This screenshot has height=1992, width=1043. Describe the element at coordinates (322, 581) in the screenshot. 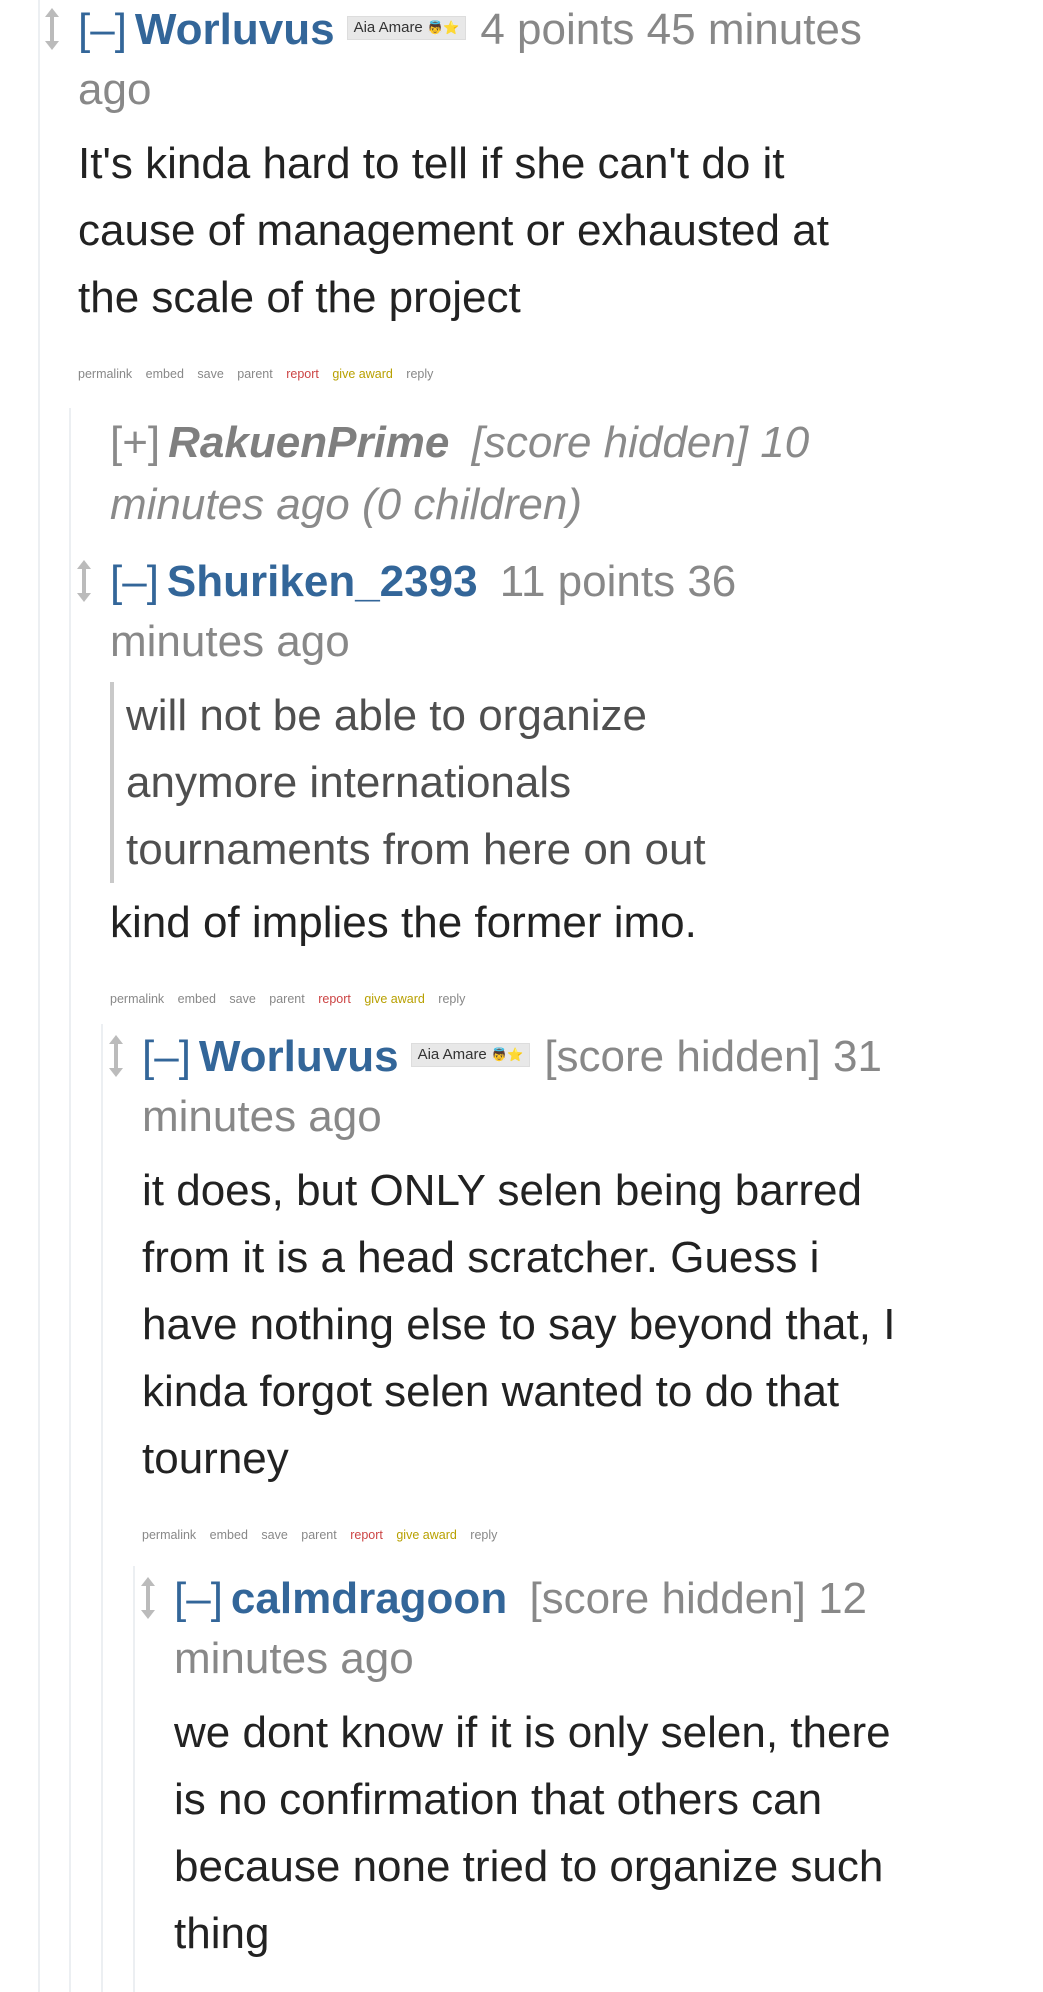

I see `author-link: Shuriken_2393` at that location.